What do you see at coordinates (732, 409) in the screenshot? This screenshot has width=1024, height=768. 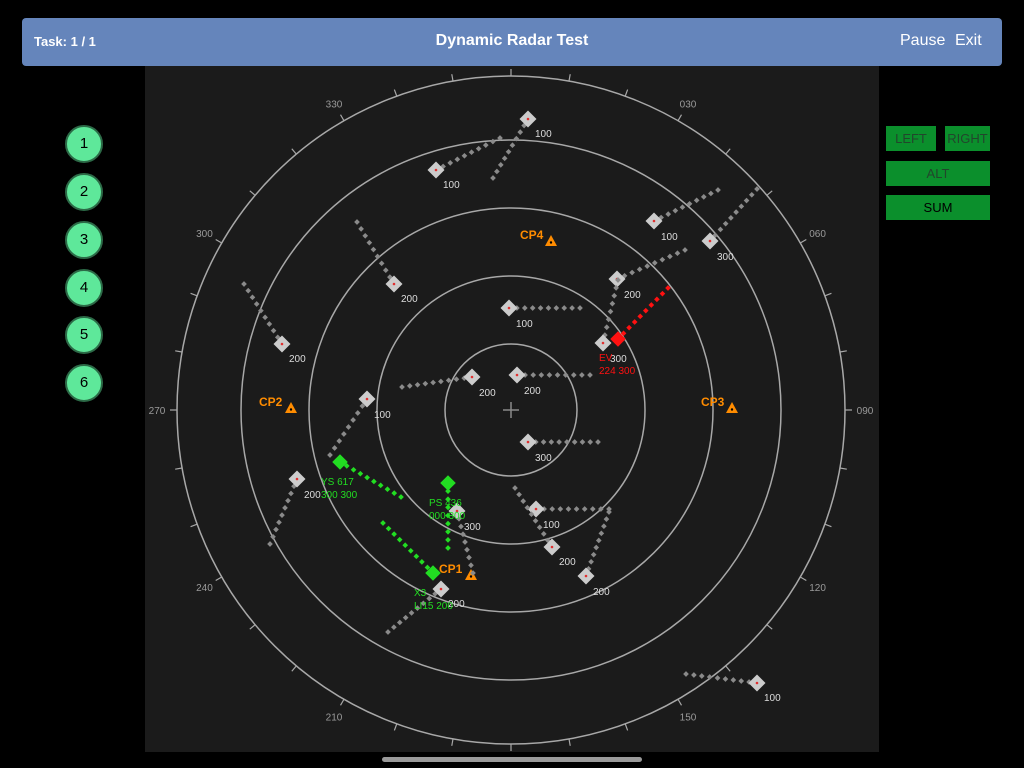 I see `checkpoint-dot` at bounding box center [732, 409].